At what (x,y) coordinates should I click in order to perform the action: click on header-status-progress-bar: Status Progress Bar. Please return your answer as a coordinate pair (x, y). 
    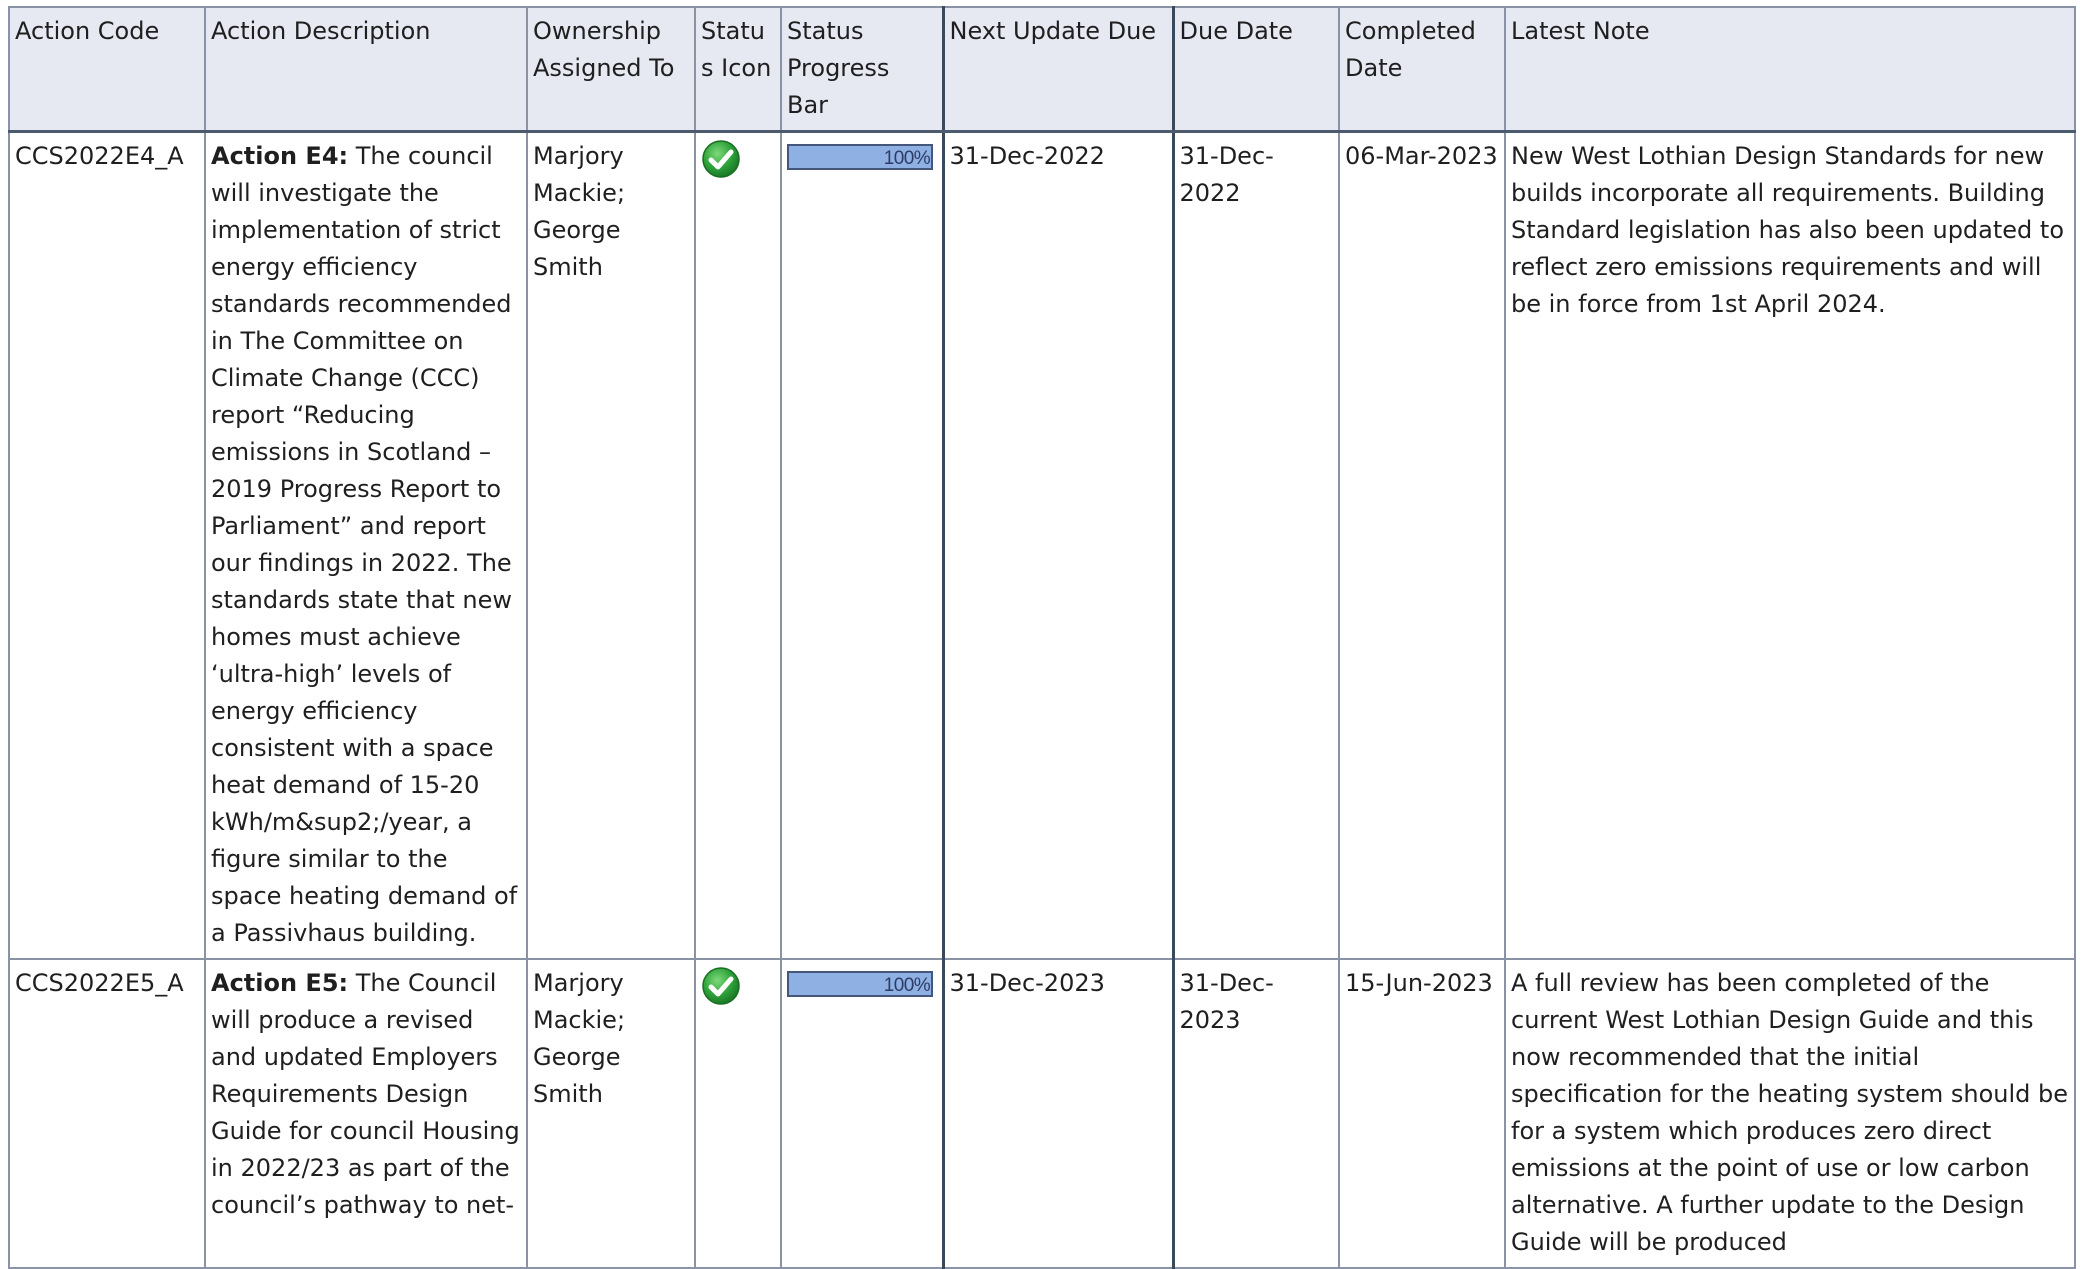
    Looking at the image, I should click on (862, 69).